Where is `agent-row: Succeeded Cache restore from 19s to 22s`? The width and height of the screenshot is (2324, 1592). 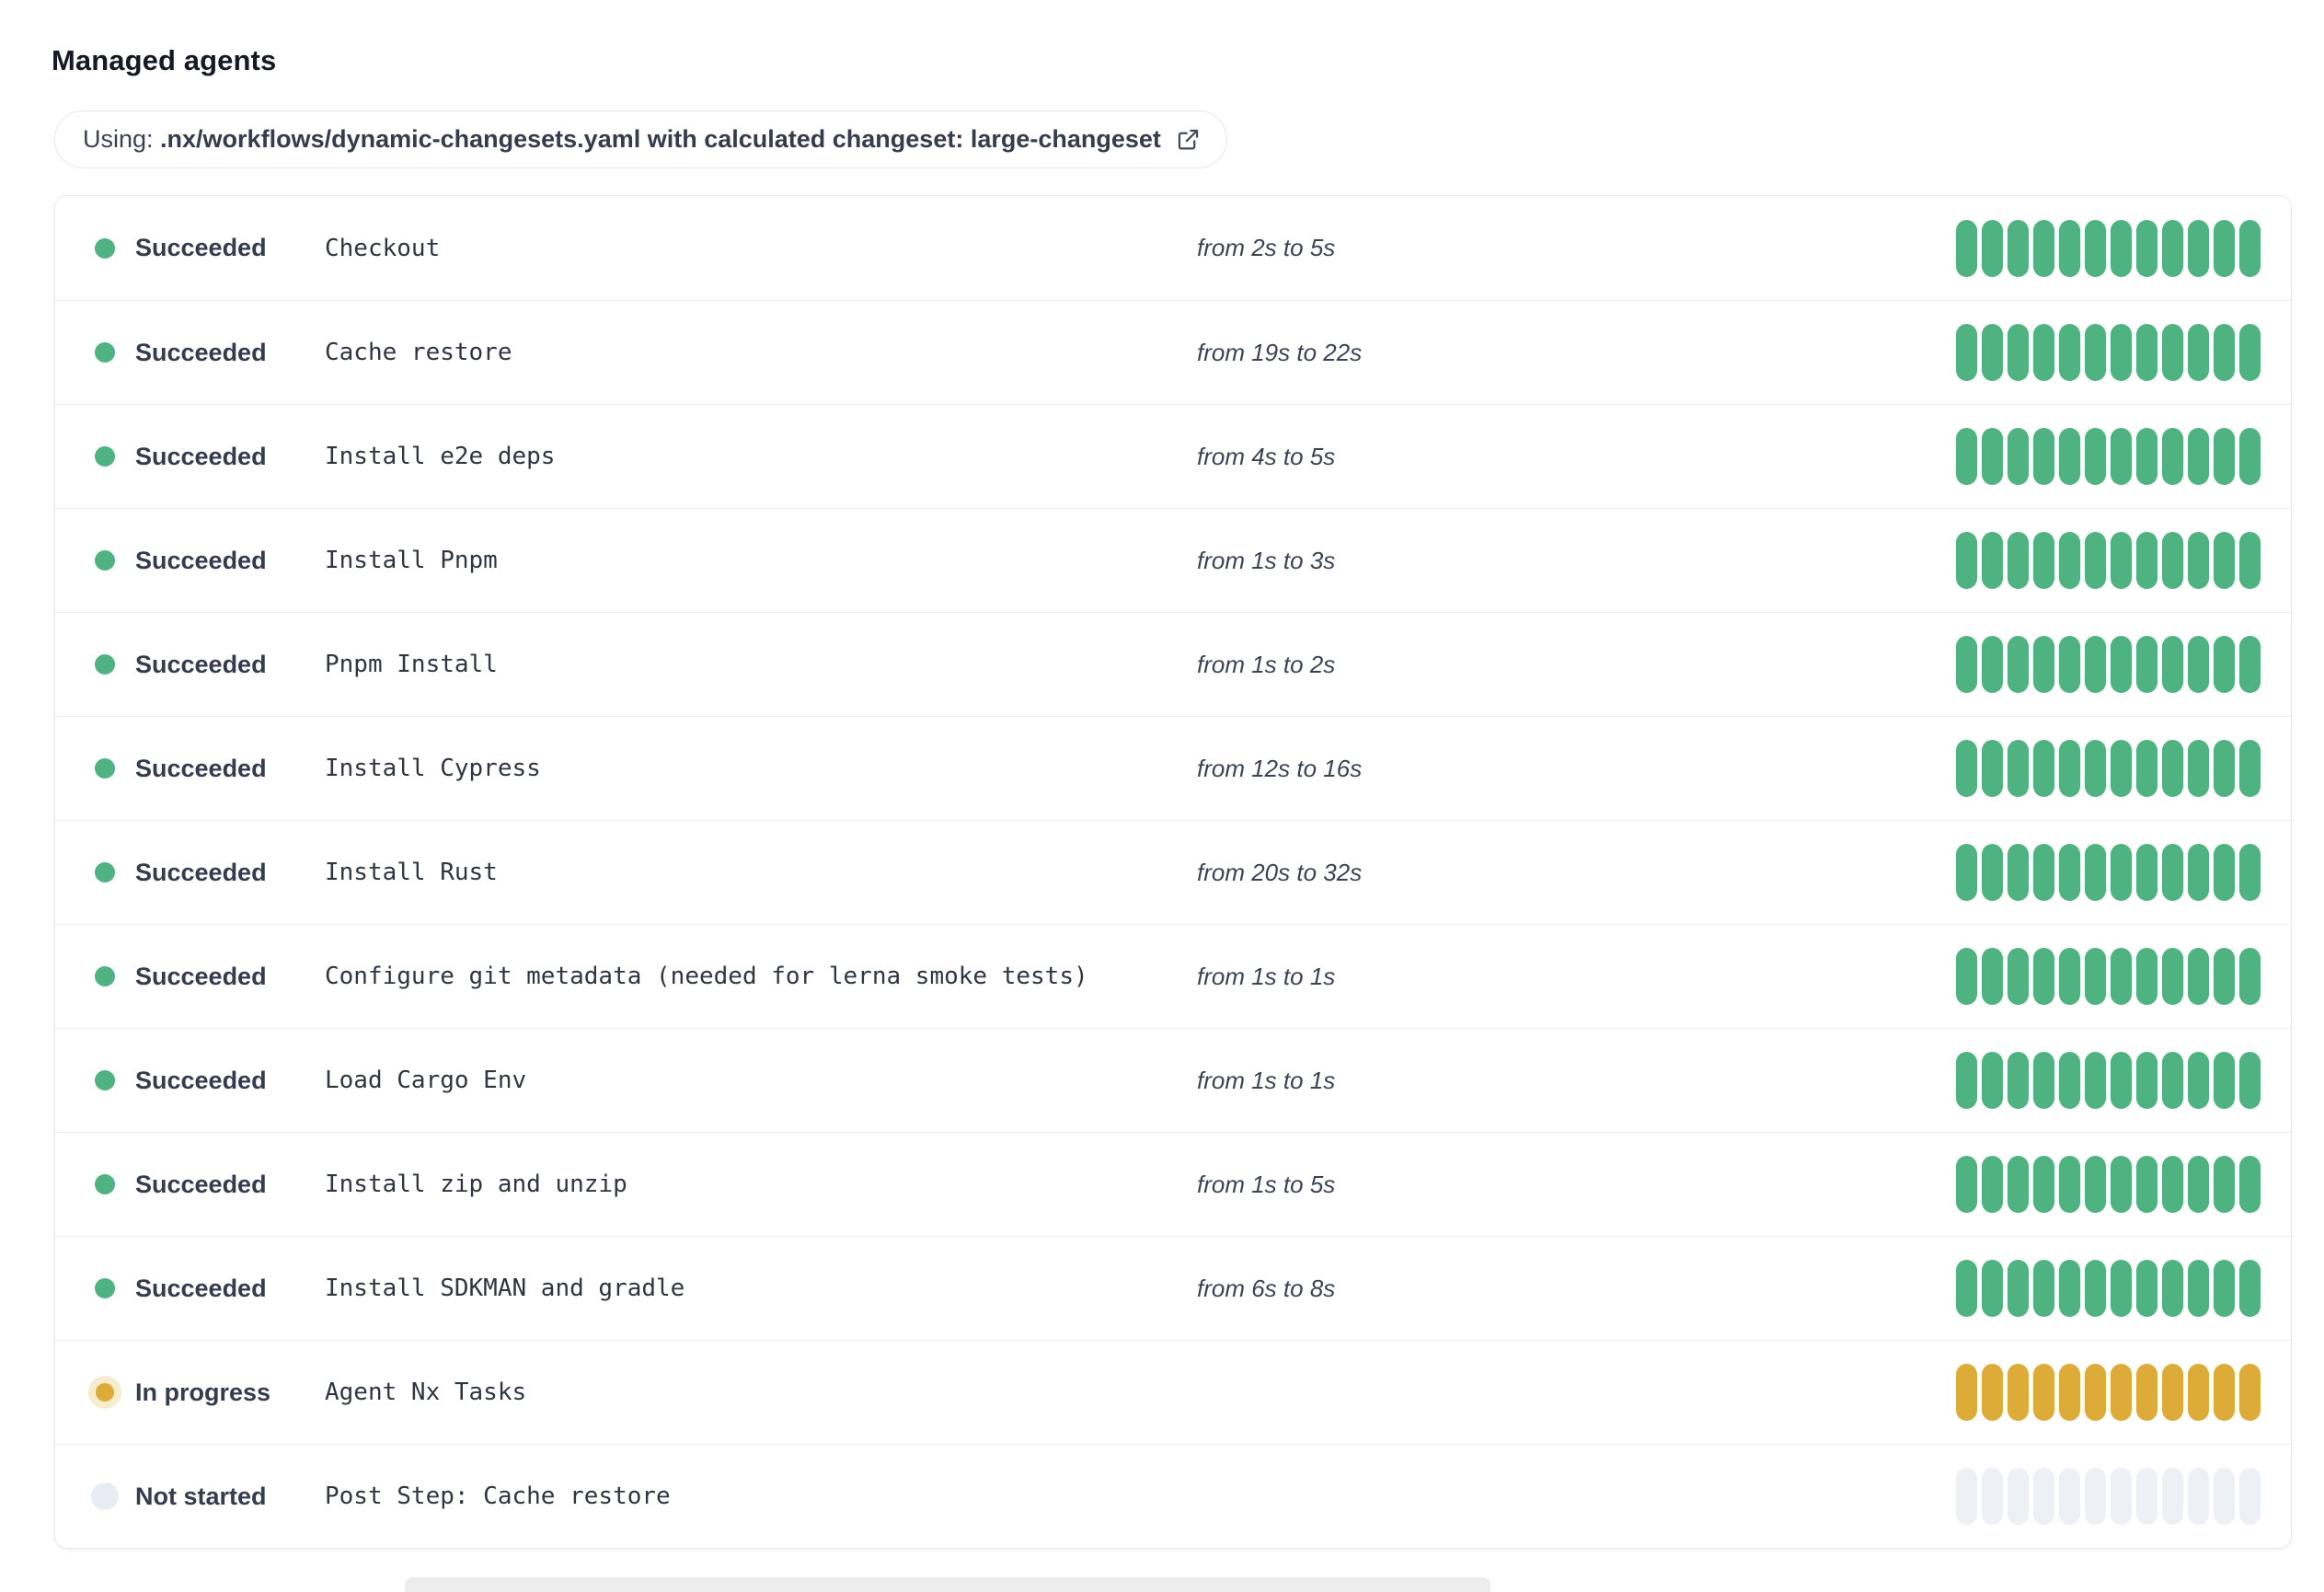 agent-row: Succeeded Cache restore from 19s to 22s is located at coordinates (1173, 352).